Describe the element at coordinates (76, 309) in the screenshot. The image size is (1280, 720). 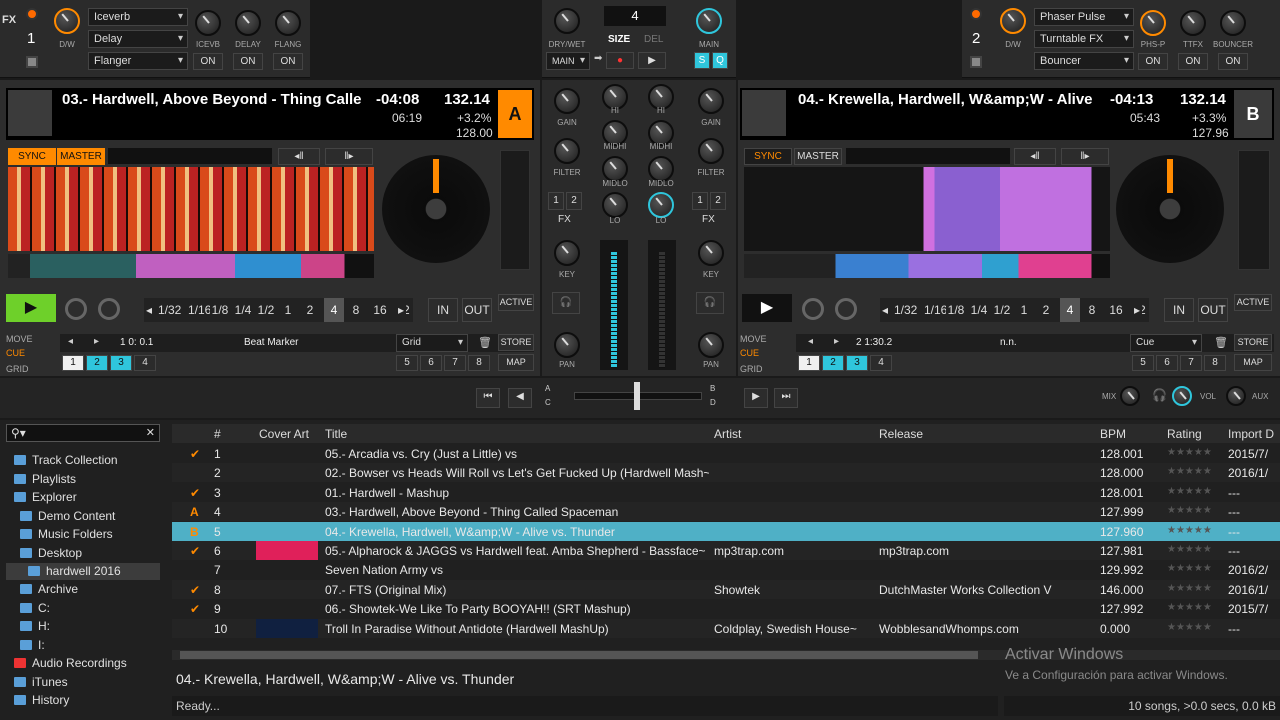
I see `deck-a-cue-icon` at that location.